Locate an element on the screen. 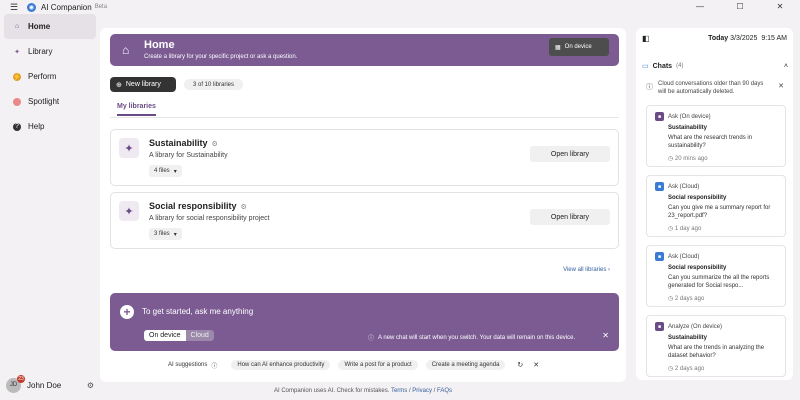  chat-time-text: 2 days ago is located at coordinates (689, 299).